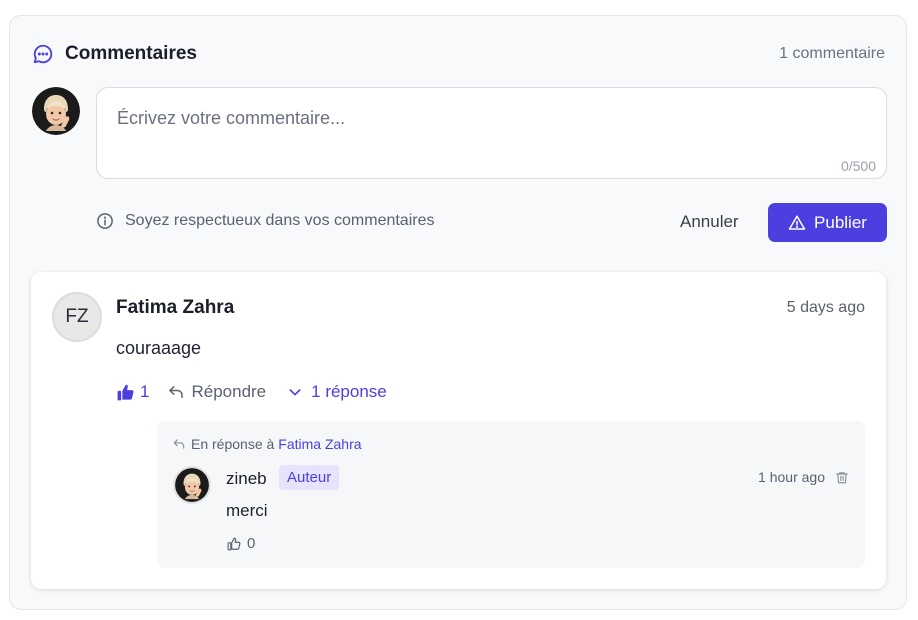  What do you see at coordinates (192, 485) in the screenshot?
I see `reply-author-avatar` at bounding box center [192, 485].